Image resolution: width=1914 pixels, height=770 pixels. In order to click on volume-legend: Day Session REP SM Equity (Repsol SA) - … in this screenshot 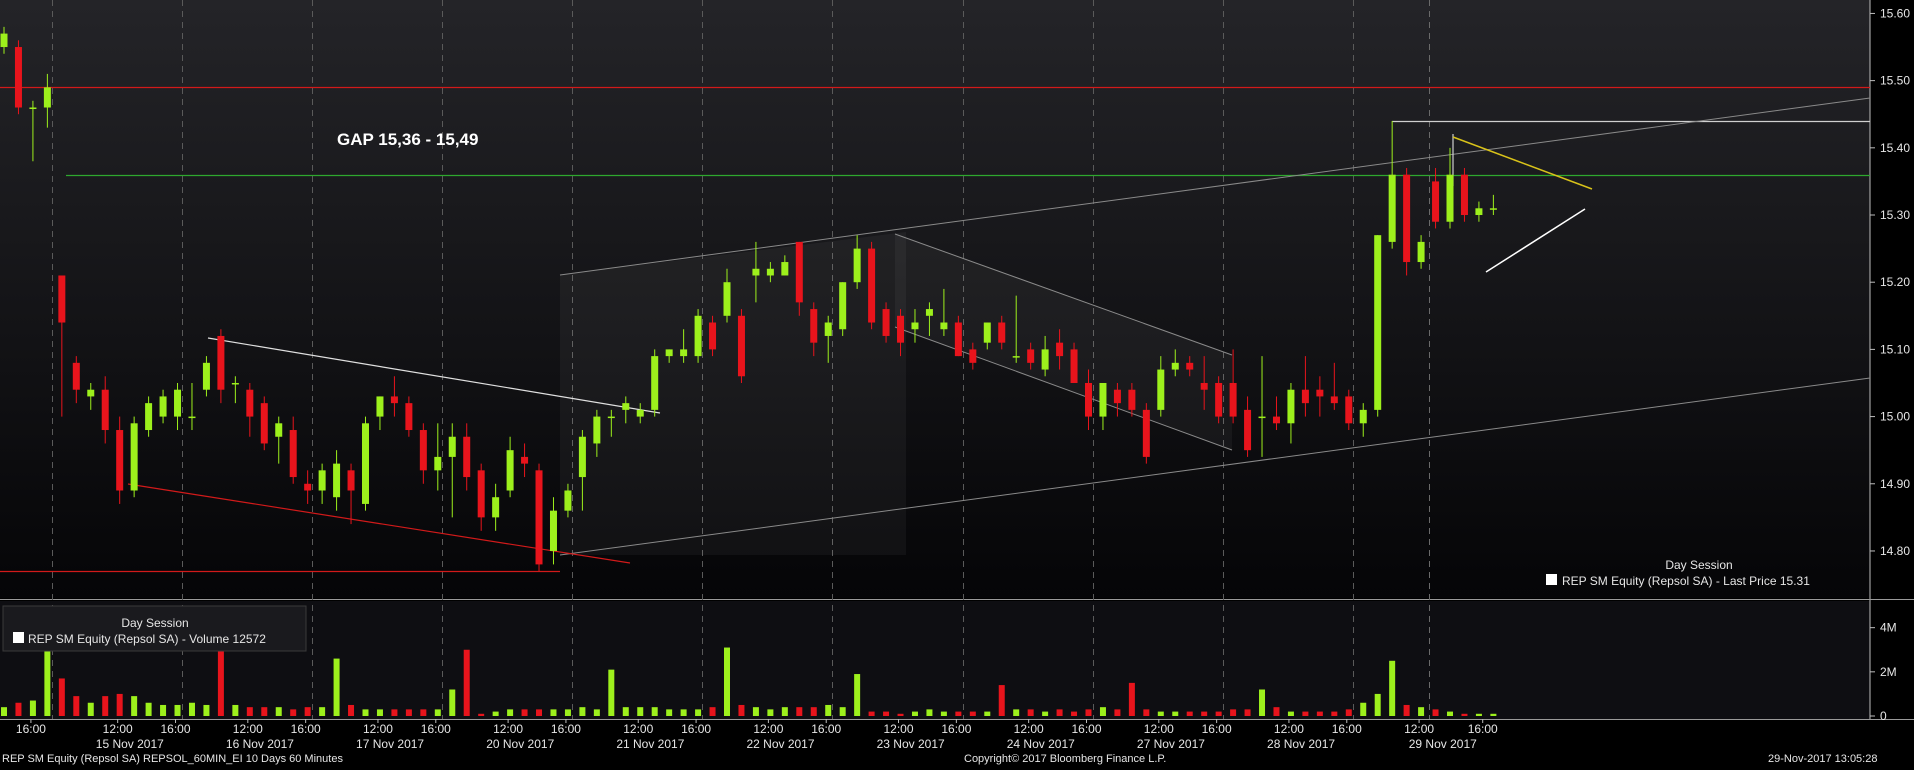, I will do `click(154, 628)`.